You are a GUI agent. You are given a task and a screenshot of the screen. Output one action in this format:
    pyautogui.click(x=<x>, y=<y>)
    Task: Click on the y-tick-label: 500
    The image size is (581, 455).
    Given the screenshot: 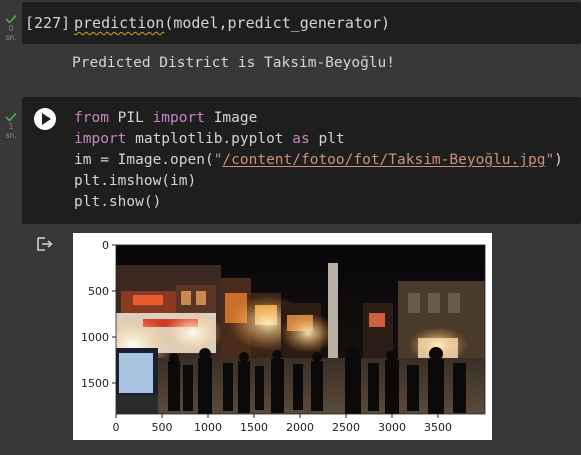 What is the action you would take?
    pyautogui.click(x=98, y=291)
    